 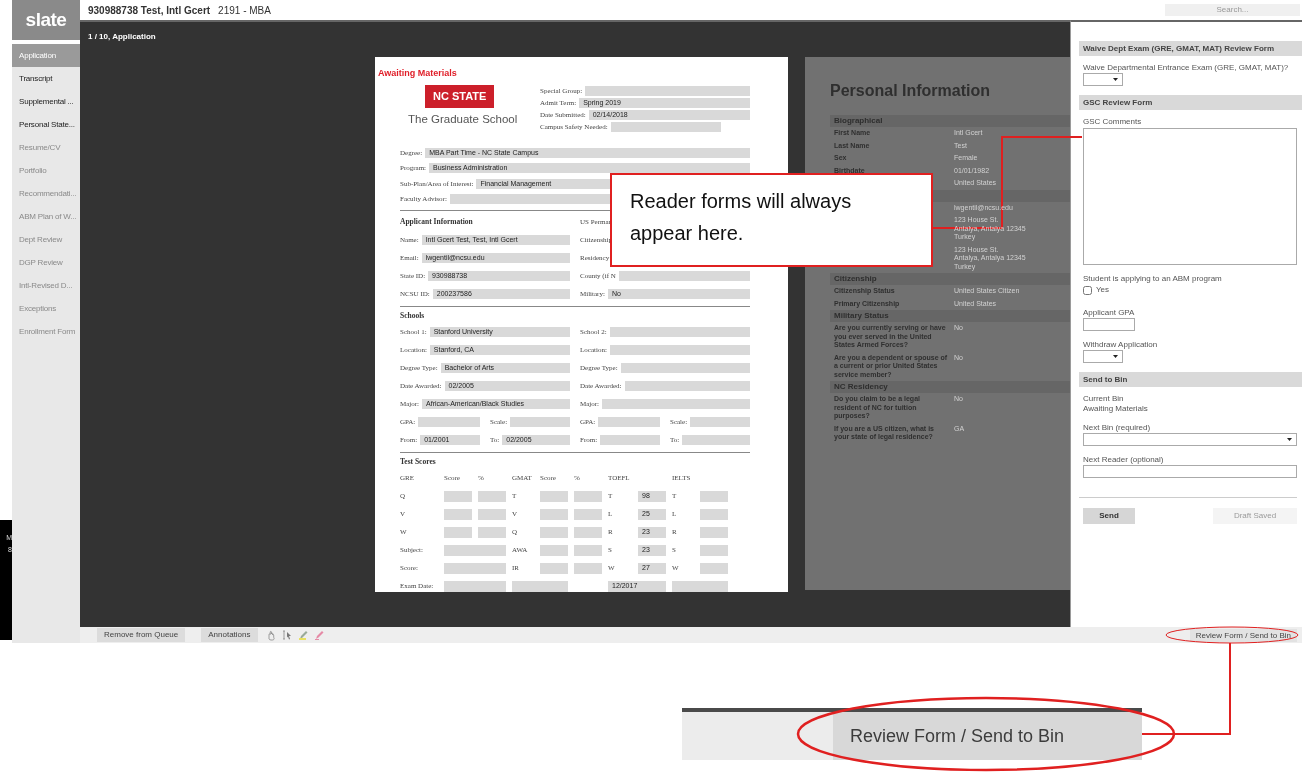 I want to click on logo: slate, so click(x=46, y=20).